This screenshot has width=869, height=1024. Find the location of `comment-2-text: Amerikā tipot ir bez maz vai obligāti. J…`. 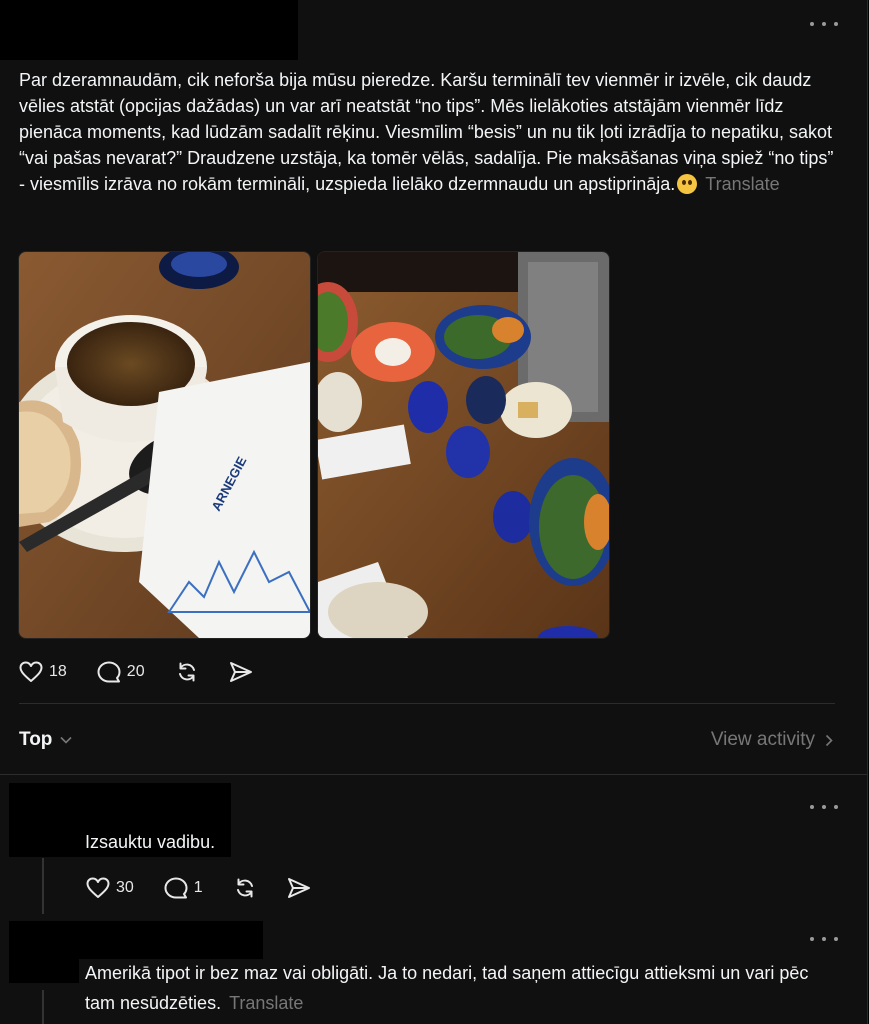

comment-2-text: Amerikā tipot ir bez maz vai obligāti. J… is located at coordinates (447, 988).